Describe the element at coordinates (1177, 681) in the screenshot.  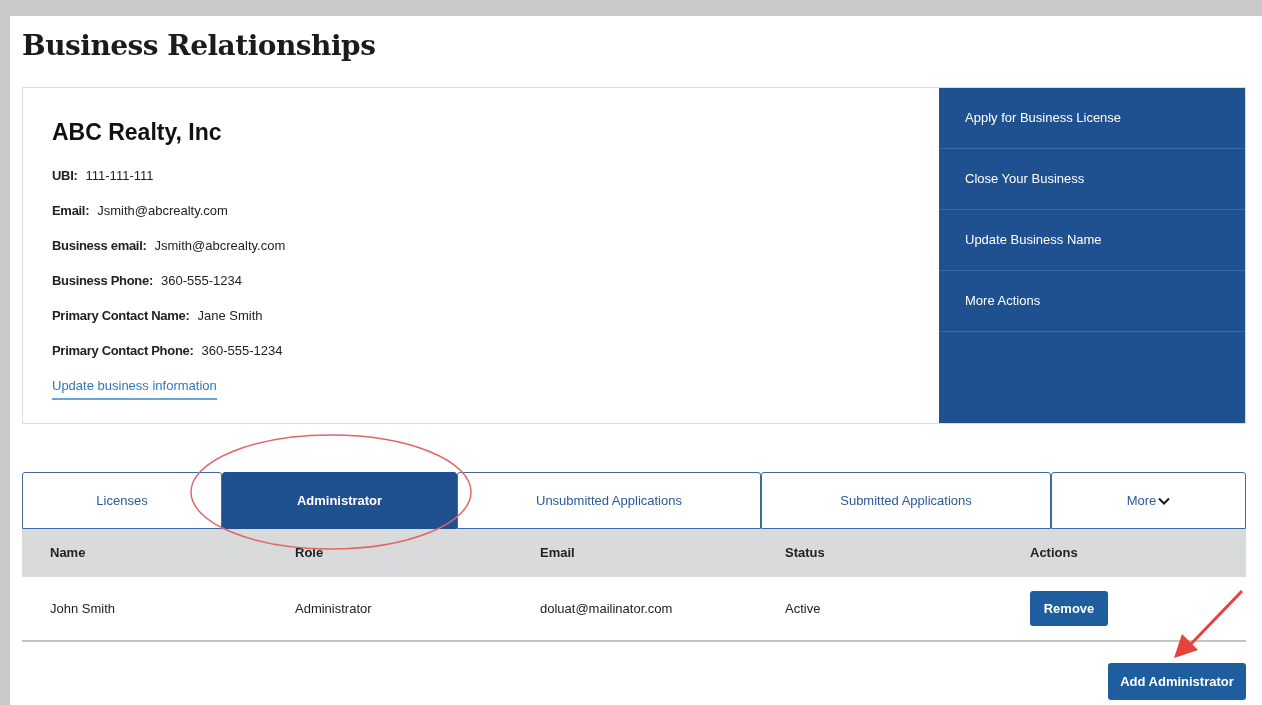
I see `add-administrator-button: Add Administrator` at that location.